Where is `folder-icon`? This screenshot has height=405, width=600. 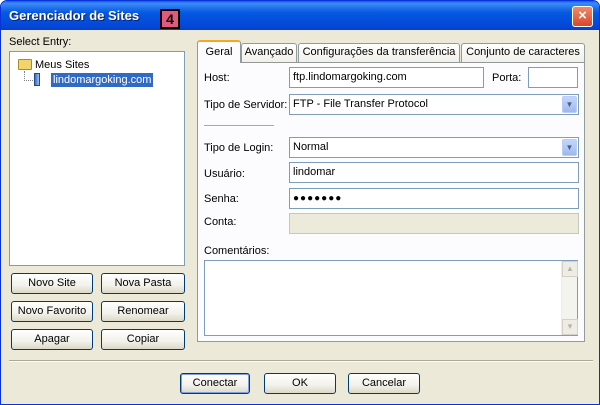
folder-icon is located at coordinates (25, 64).